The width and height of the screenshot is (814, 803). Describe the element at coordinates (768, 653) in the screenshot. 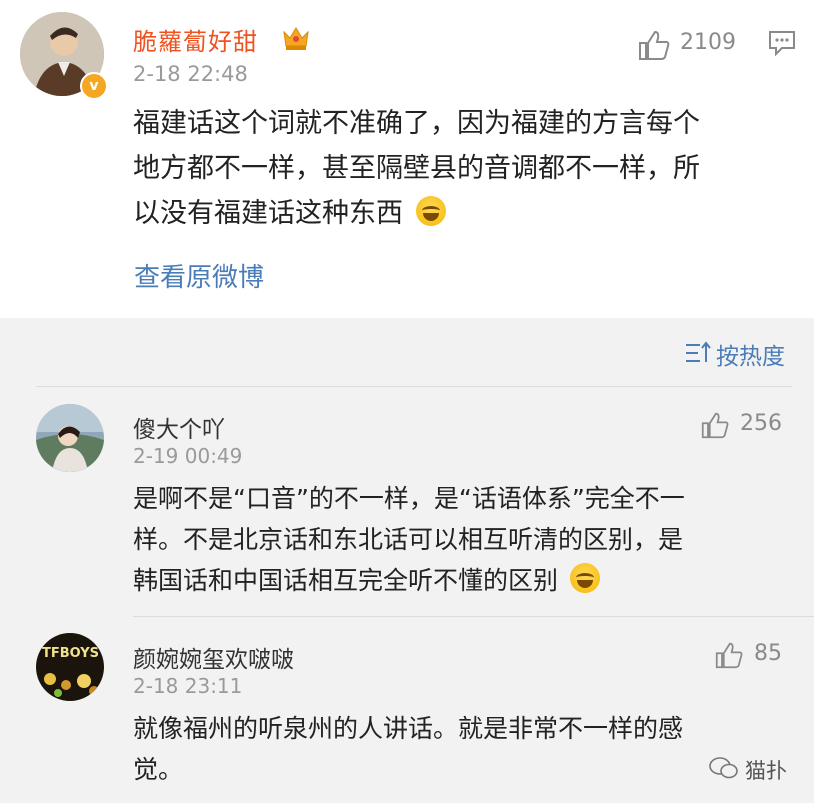

I see `comment-like-count: 85` at that location.